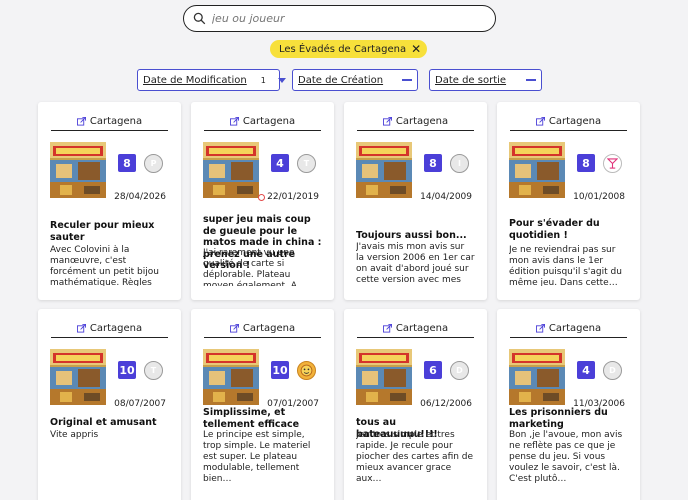  What do you see at coordinates (459, 163) in the screenshot?
I see `avatar: I` at bounding box center [459, 163].